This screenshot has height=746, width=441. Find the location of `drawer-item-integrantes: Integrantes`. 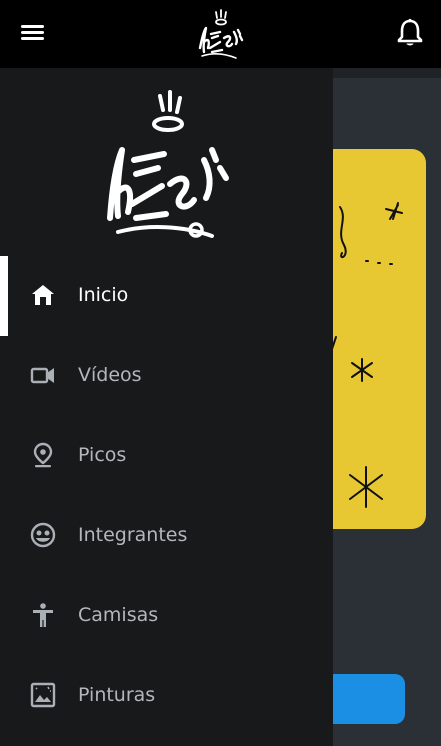

drawer-item-integrantes: Integrantes is located at coordinates (166, 536).